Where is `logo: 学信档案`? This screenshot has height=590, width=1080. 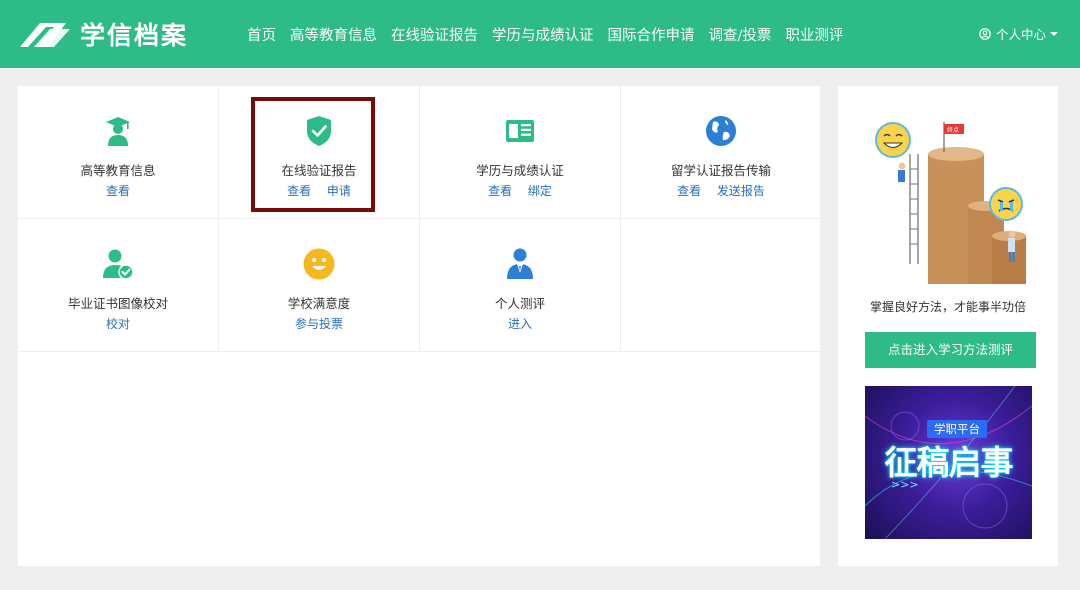 logo: 学信档案 is located at coordinates (103, 34).